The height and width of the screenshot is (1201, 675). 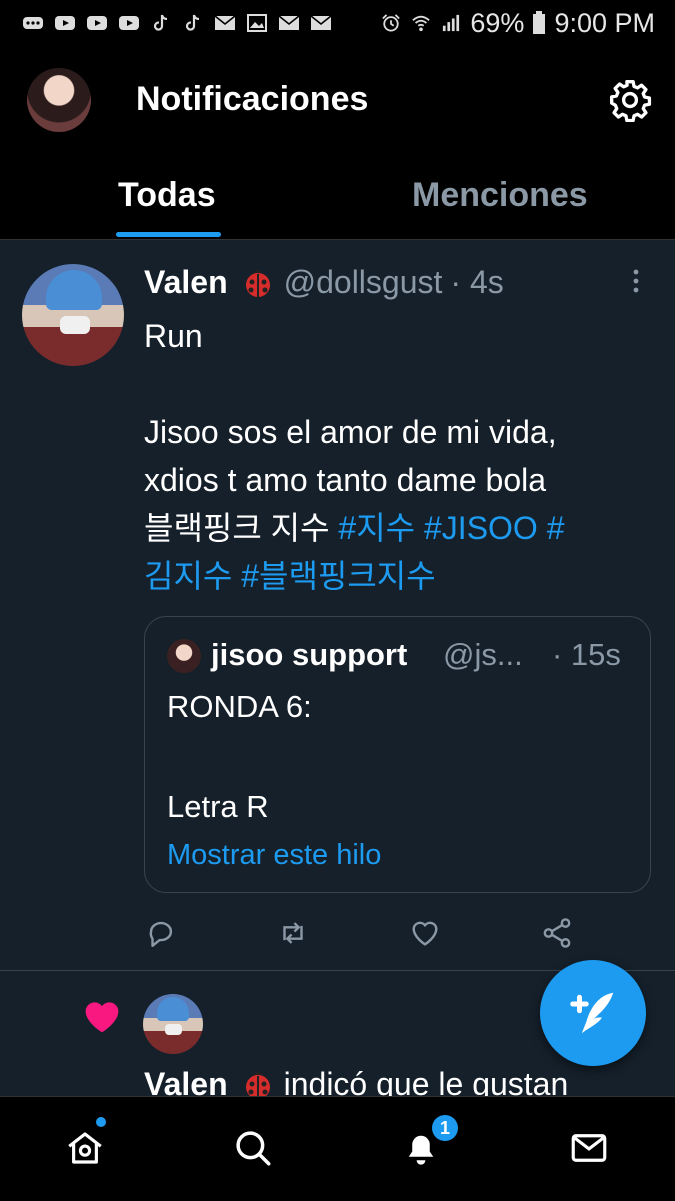 What do you see at coordinates (589, 1148) in the screenshot?
I see `messages-icon` at bounding box center [589, 1148].